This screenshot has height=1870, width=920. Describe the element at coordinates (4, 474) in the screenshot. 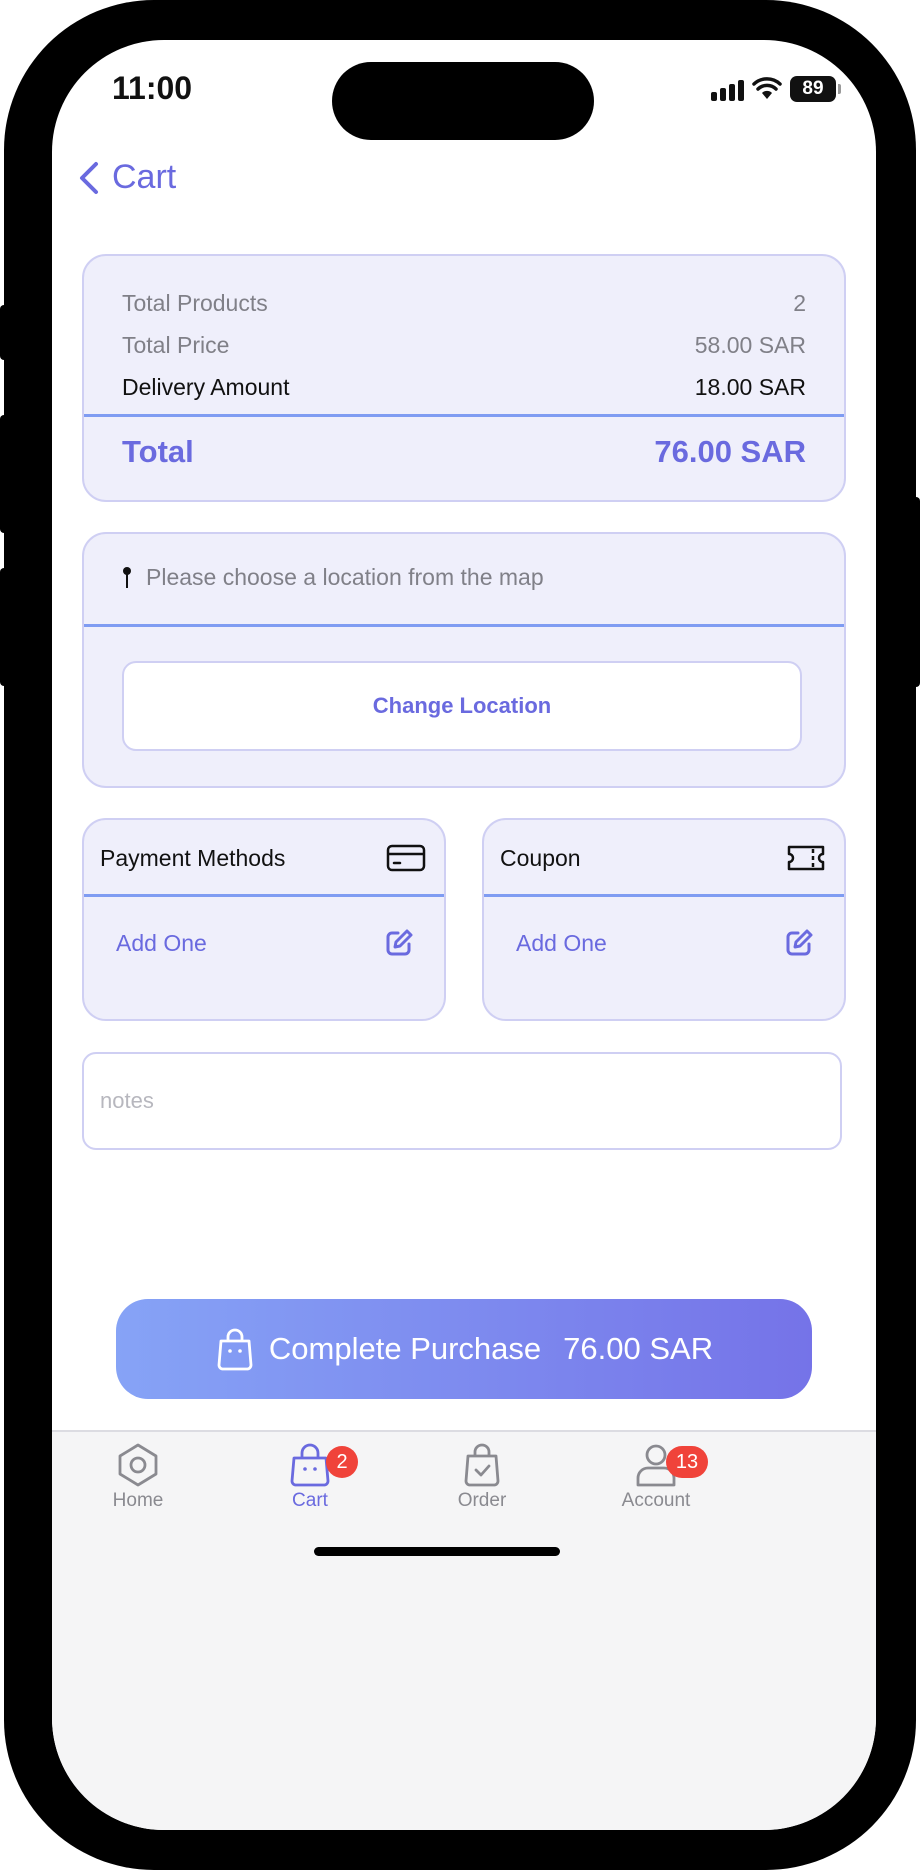

I see `volume-up-button` at that location.